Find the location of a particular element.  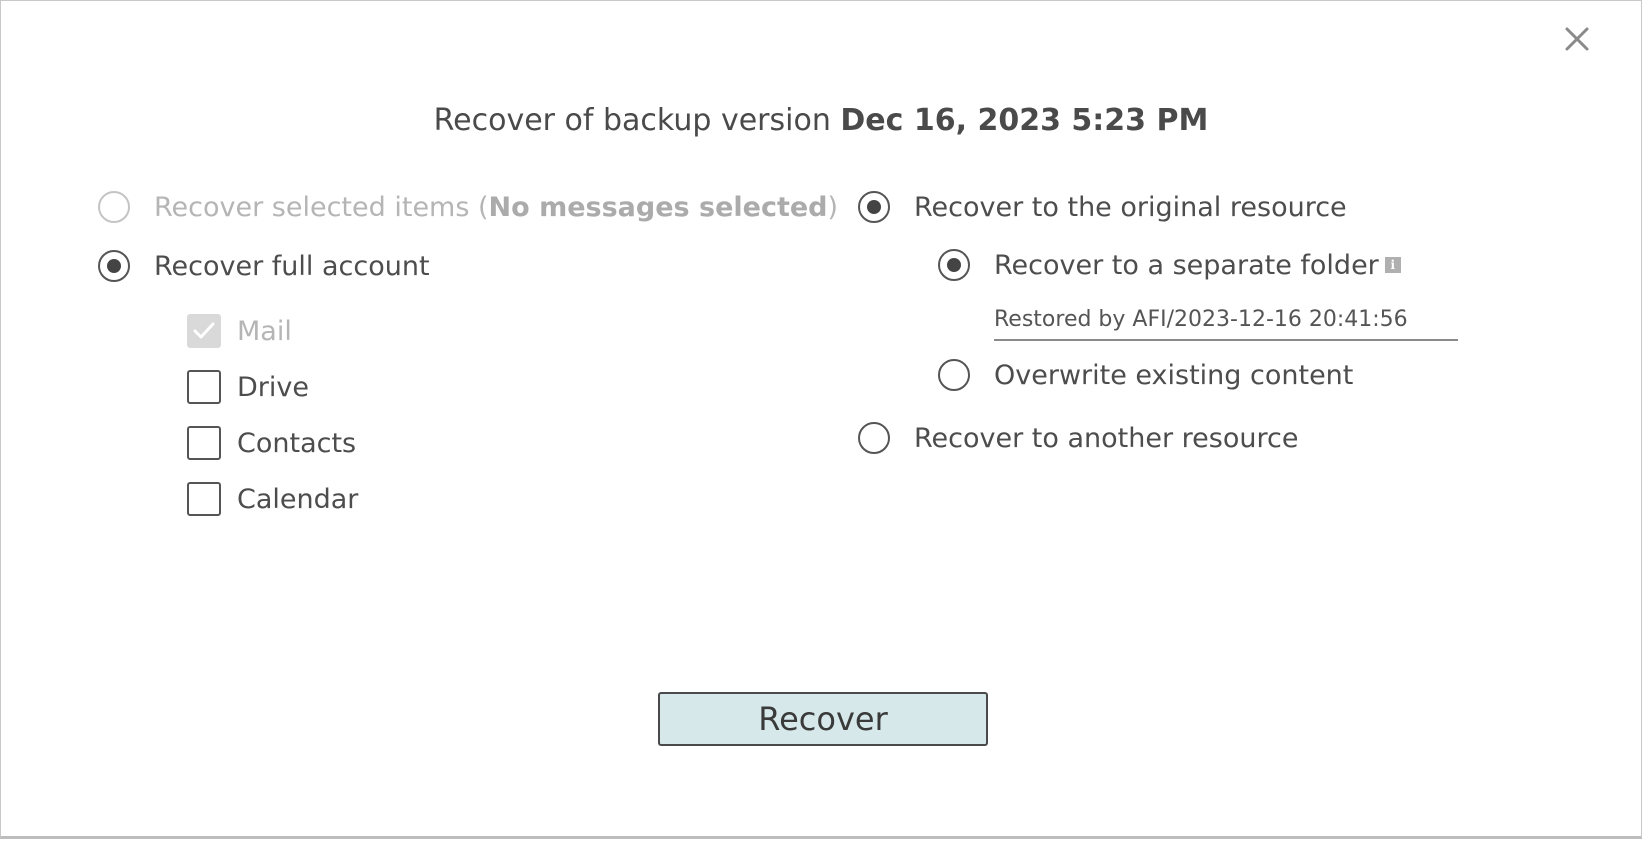

service-contacts-option: Contacts is located at coordinates (271, 443).